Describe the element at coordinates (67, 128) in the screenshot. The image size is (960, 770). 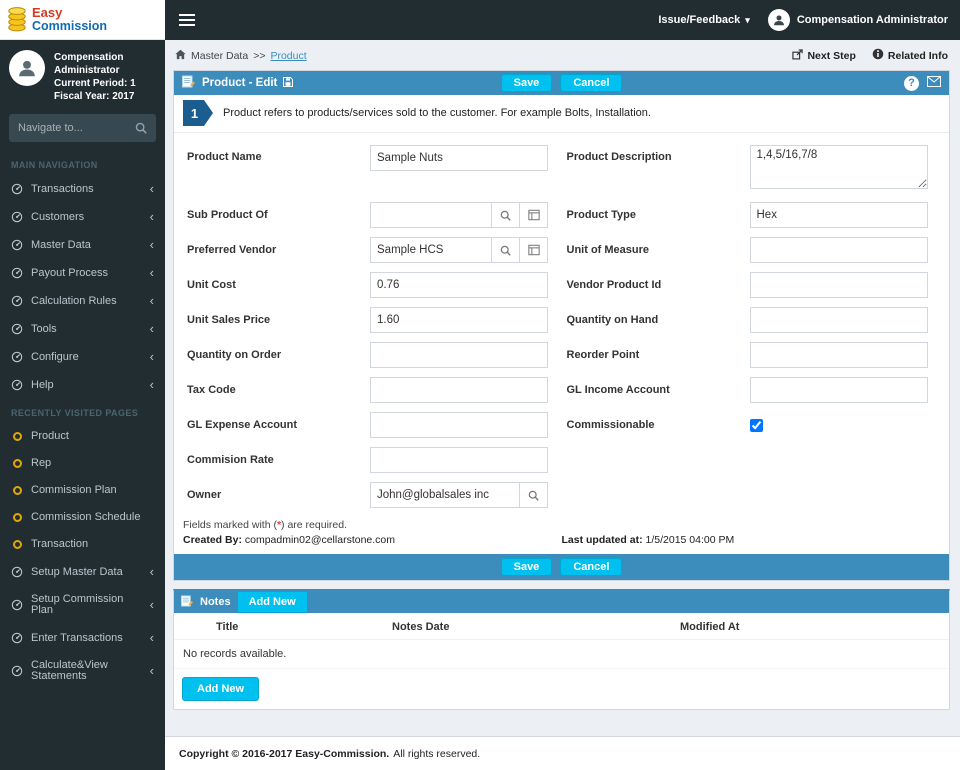
I see `search-input` at that location.